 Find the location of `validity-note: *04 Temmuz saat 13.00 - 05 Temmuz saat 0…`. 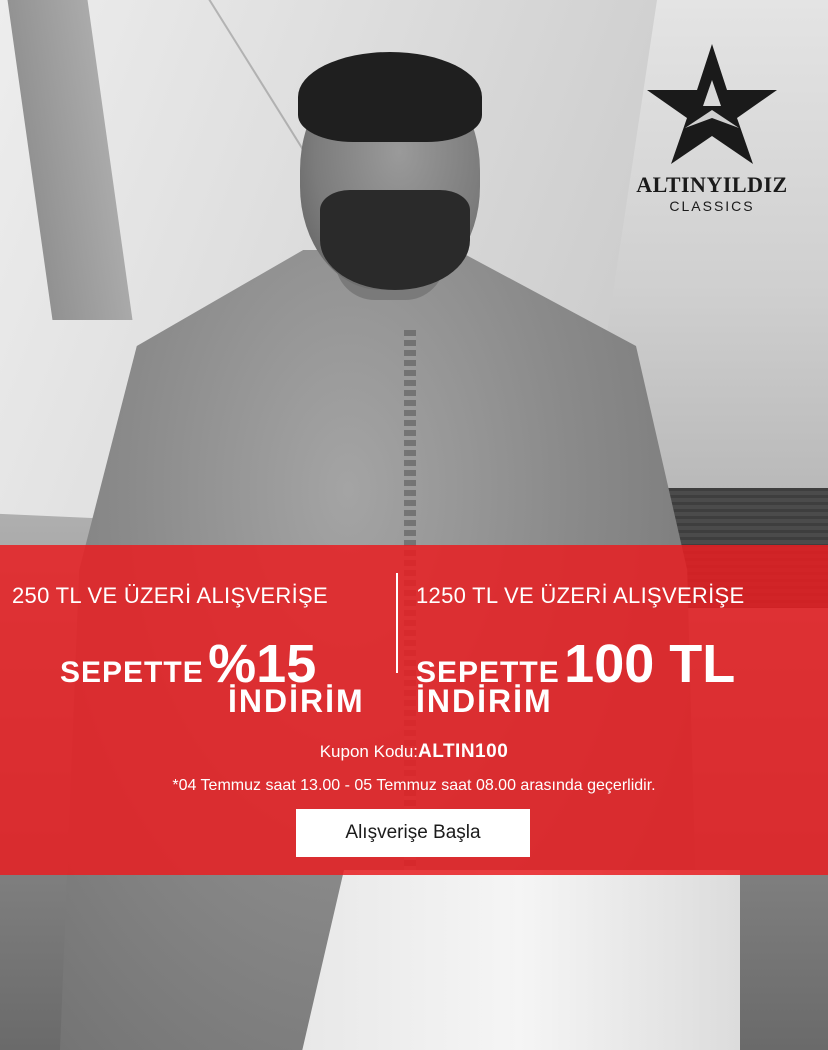

validity-note: *04 Temmuz saat 13.00 - 05 Temmuz saat 0… is located at coordinates (414, 785).